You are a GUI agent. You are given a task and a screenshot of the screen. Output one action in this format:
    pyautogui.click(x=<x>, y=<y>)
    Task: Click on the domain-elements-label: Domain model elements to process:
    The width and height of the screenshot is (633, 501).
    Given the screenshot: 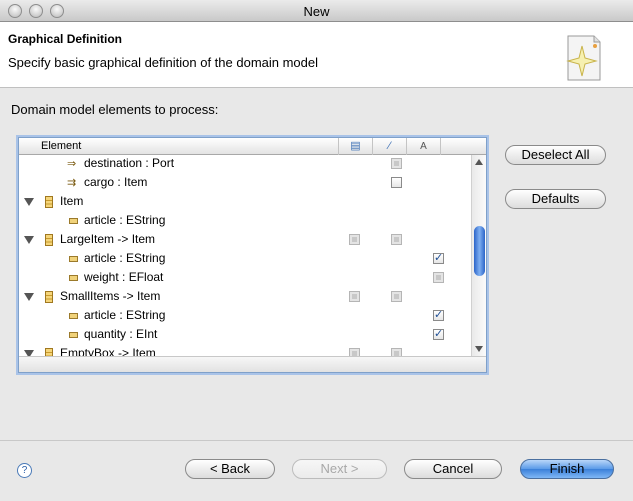 What is the action you would take?
    pyautogui.click(x=115, y=109)
    